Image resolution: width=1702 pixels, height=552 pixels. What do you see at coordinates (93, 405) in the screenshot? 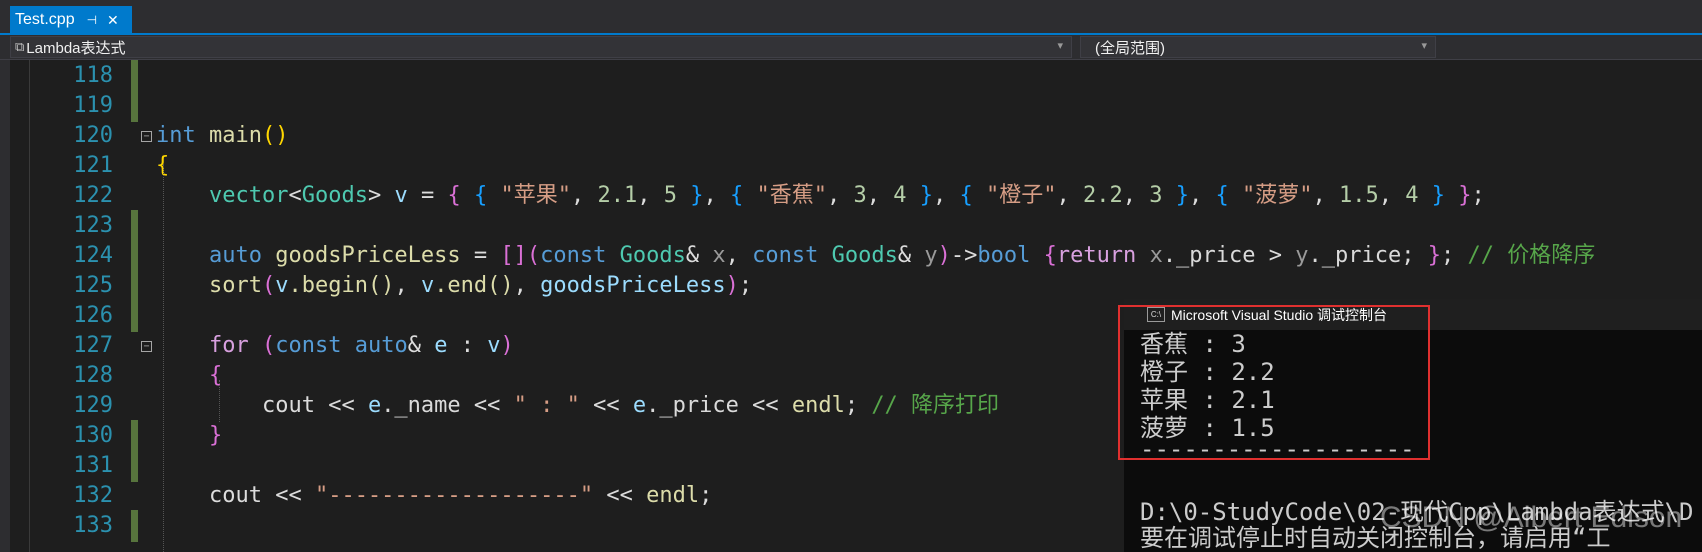
I see `line-number: 129` at bounding box center [93, 405].